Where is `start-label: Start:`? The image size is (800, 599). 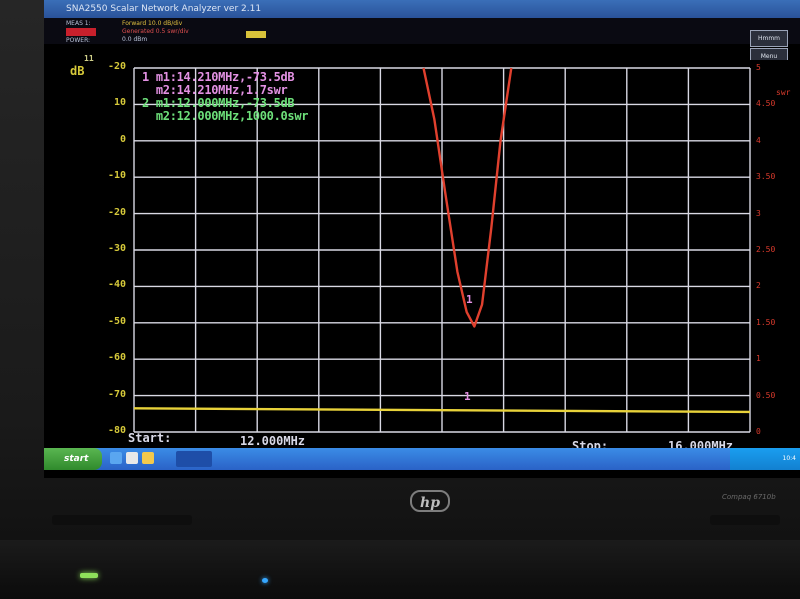 start-label: Start: is located at coordinates (150, 438).